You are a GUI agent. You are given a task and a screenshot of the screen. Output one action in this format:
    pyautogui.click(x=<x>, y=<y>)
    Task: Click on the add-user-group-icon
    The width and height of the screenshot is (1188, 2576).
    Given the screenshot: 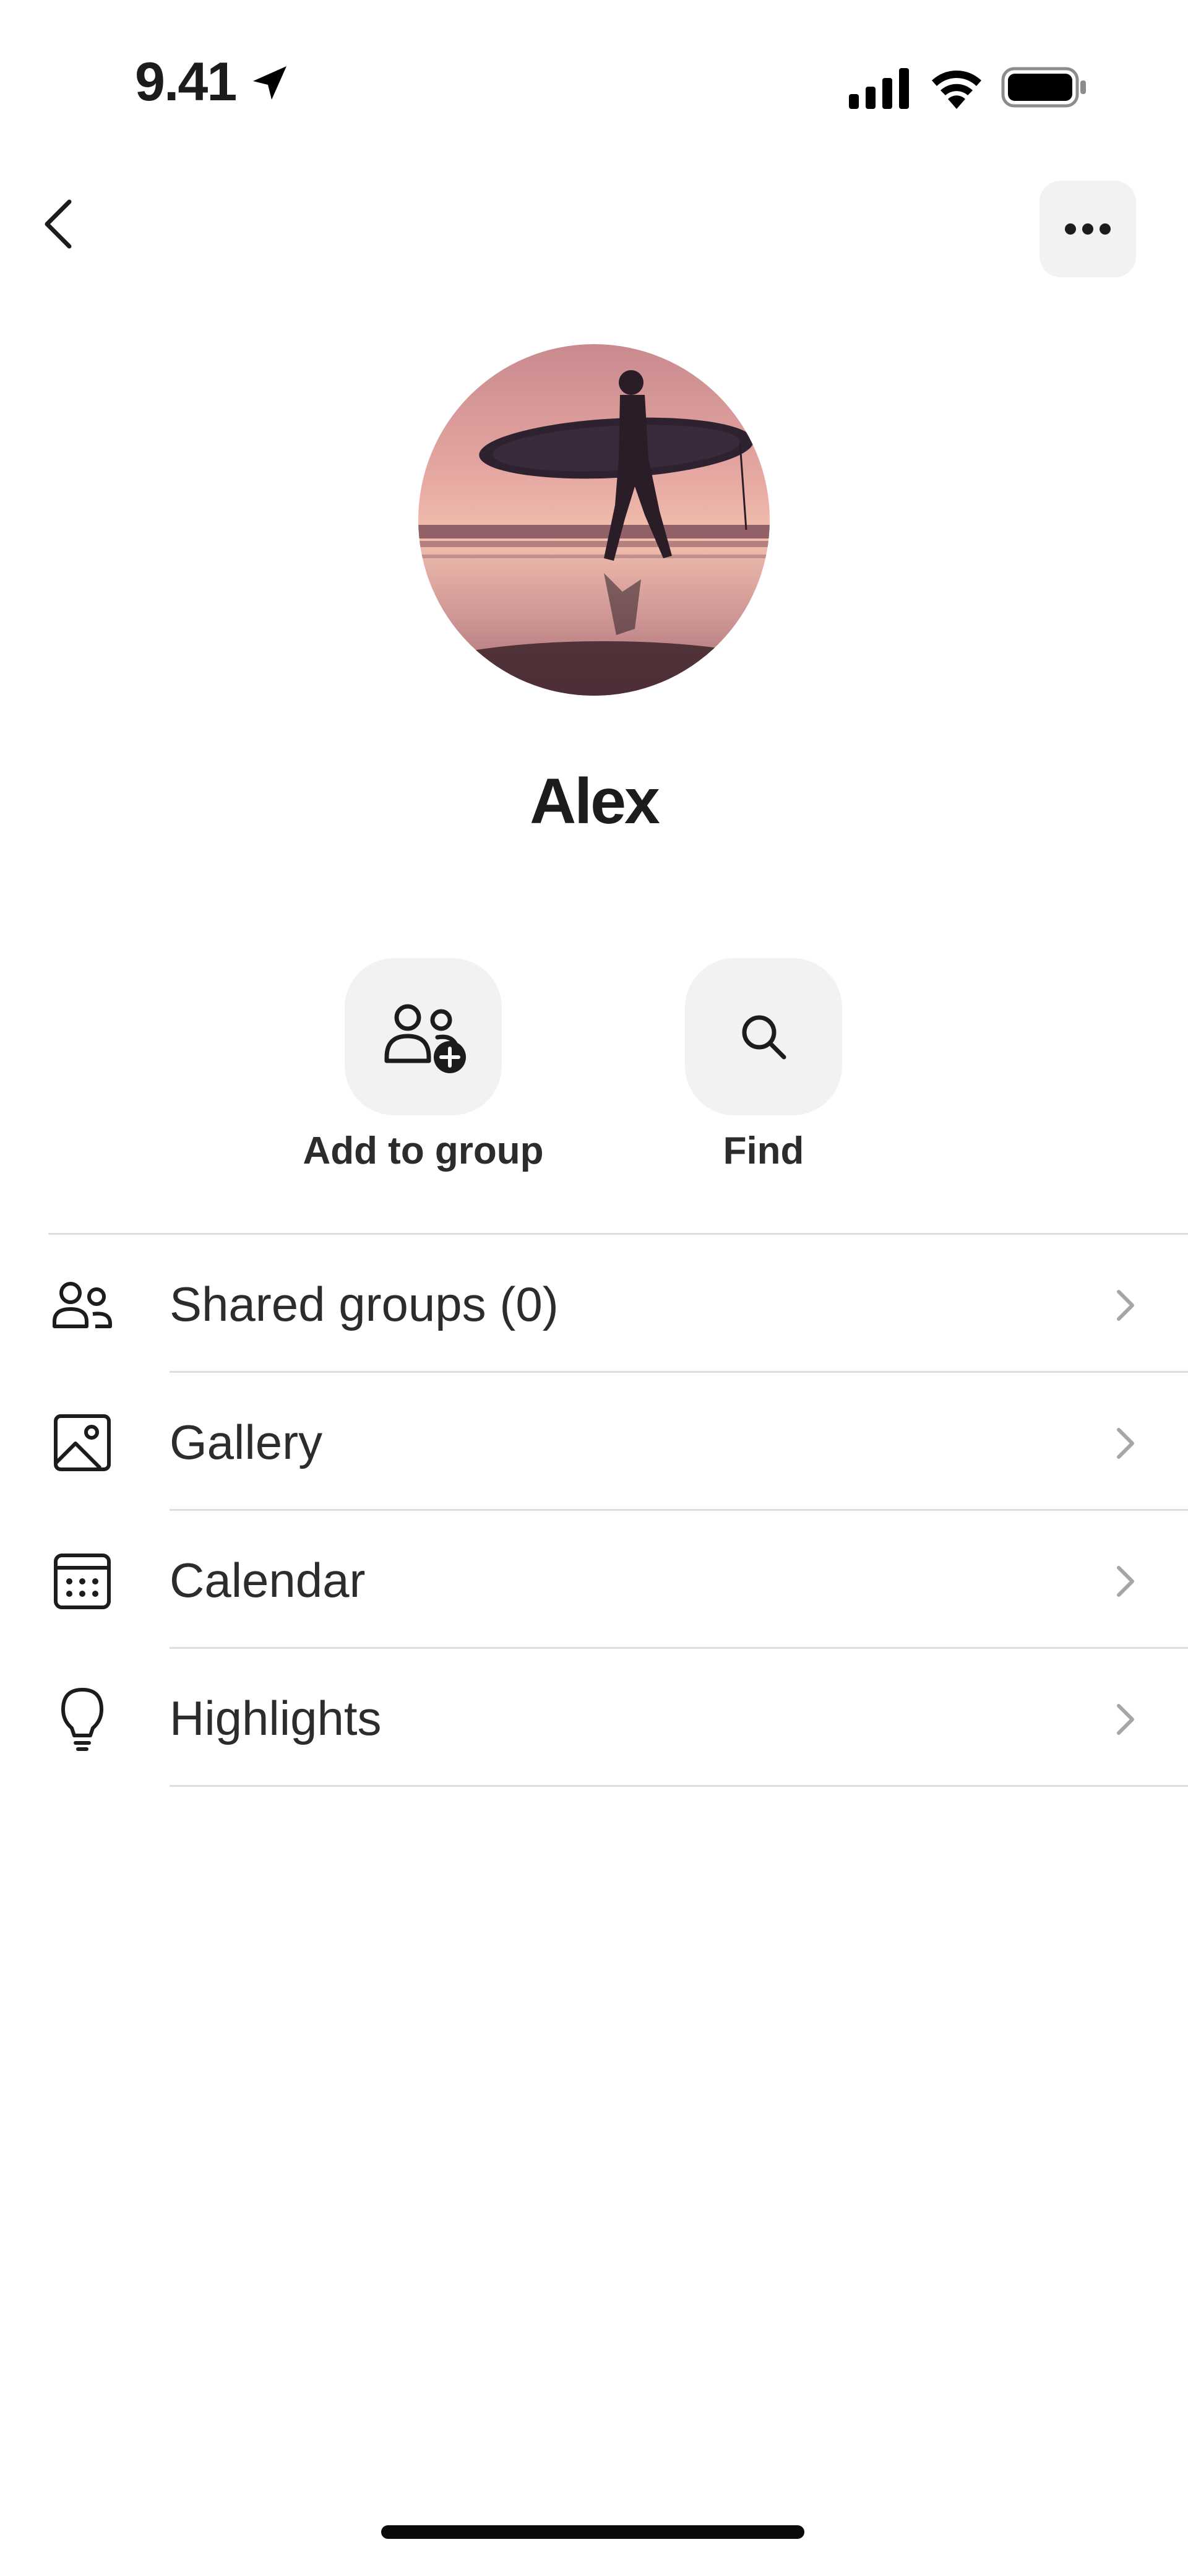 What is the action you would take?
    pyautogui.click(x=425, y=1038)
    